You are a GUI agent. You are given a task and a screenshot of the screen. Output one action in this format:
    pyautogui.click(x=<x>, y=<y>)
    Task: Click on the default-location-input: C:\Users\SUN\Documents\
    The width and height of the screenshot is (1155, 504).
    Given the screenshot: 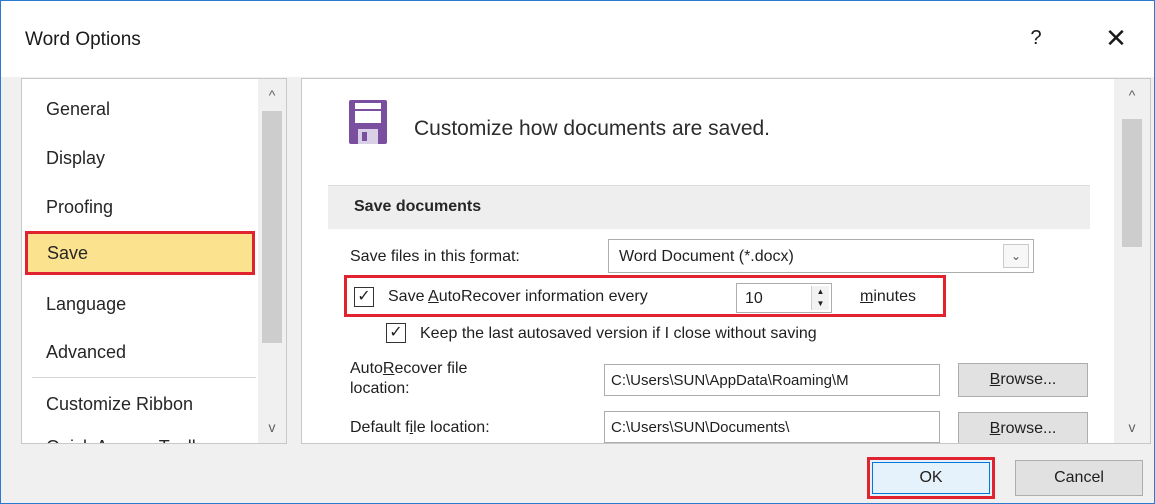 What is the action you would take?
    pyautogui.click(x=772, y=427)
    